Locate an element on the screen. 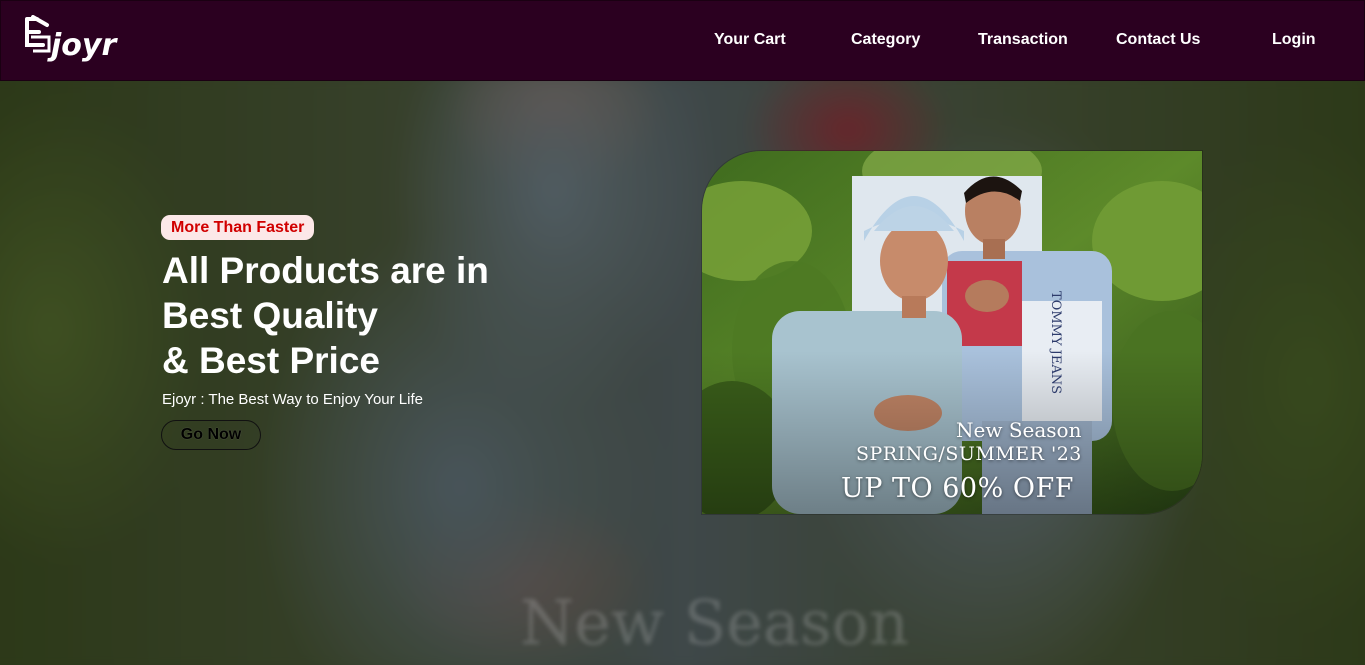 The height and width of the screenshot is (665, 1365). go-now-button: Go Now is located at coordinates (211, 435).